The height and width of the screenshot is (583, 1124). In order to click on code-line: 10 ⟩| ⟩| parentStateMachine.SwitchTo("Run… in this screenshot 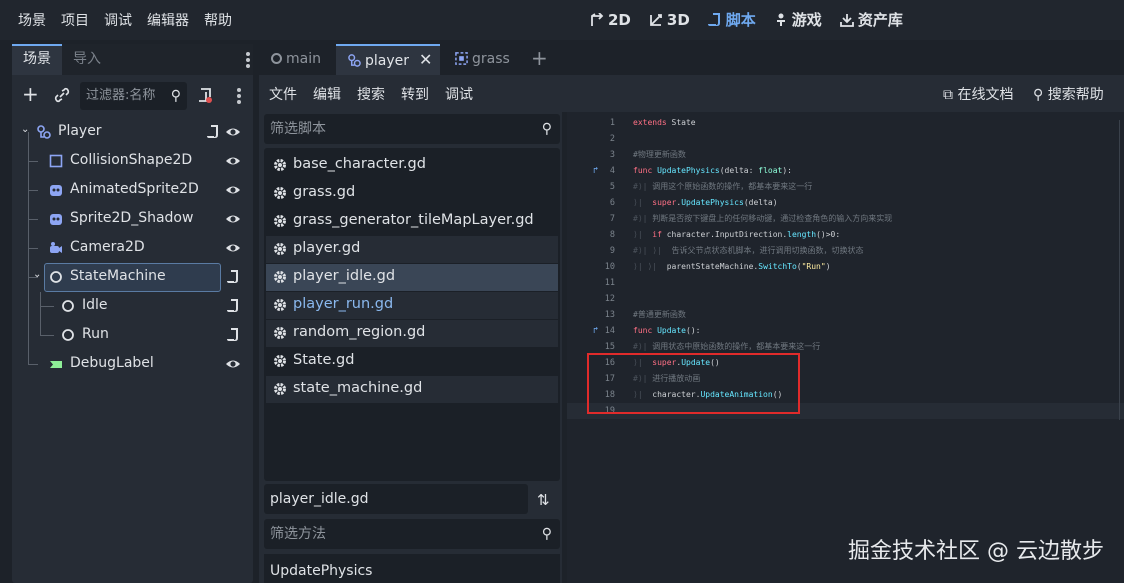, I will do `click(845, 267)`.